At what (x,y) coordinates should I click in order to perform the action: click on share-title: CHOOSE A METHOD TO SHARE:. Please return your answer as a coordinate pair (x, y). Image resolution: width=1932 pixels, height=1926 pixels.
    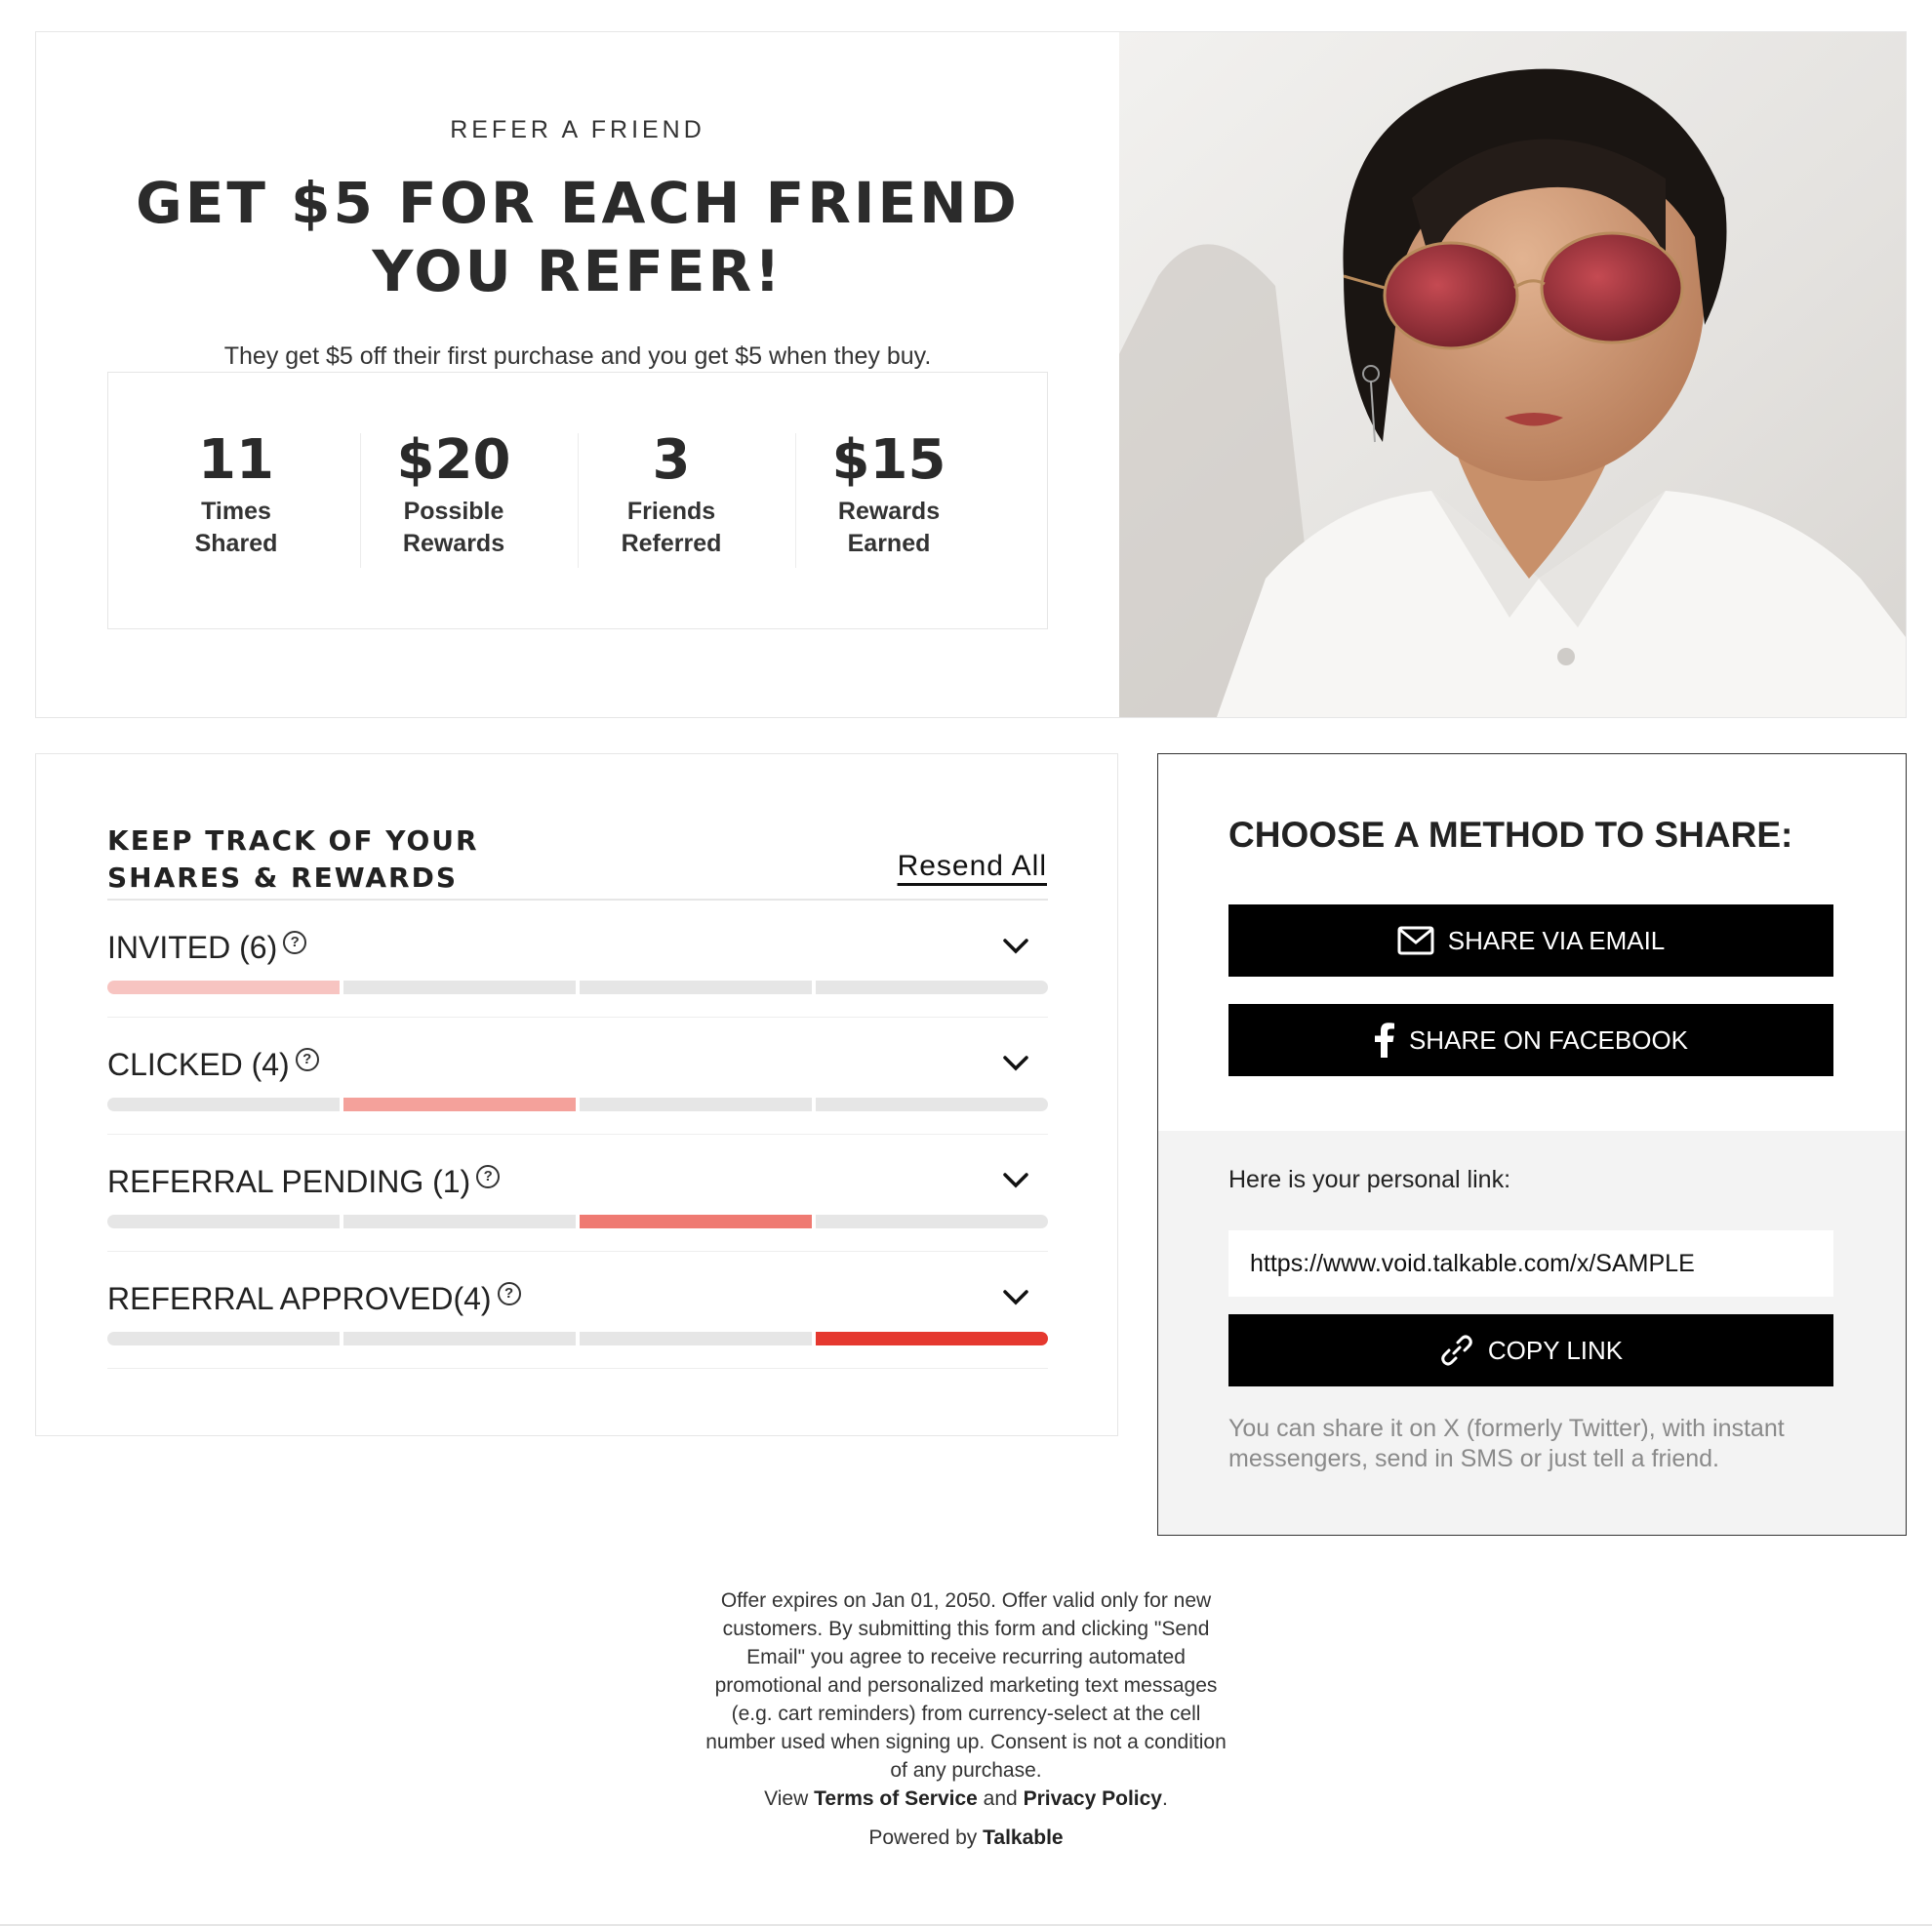
    Looking at the image, I should click on (1510, 835).